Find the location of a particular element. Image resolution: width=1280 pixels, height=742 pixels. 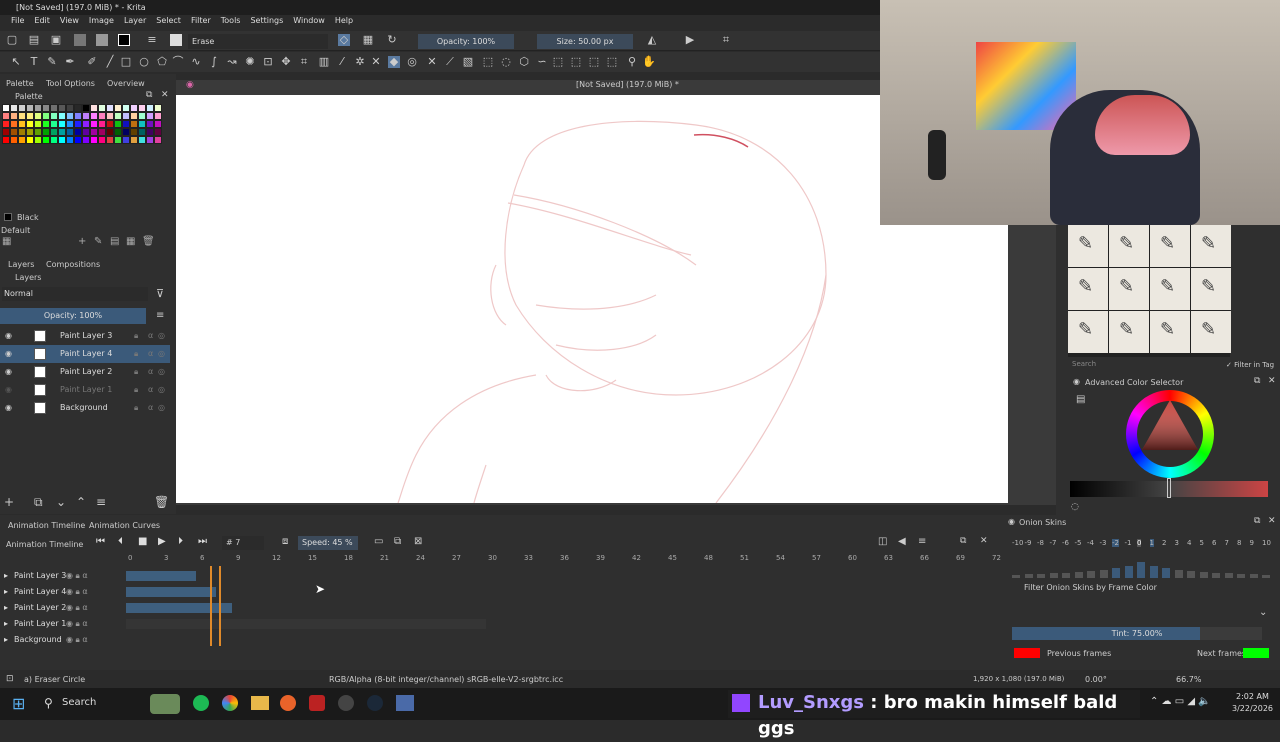

speed-field: Speed: 45 % is located at coordinates (328, 543).